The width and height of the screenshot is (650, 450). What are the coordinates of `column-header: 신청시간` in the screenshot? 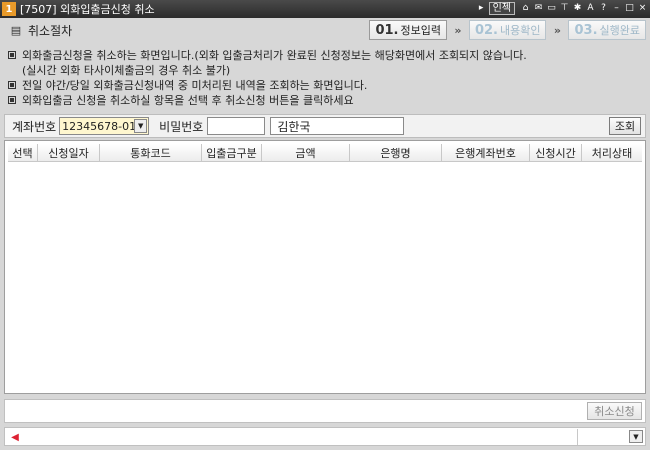 It's located at (556, 153).